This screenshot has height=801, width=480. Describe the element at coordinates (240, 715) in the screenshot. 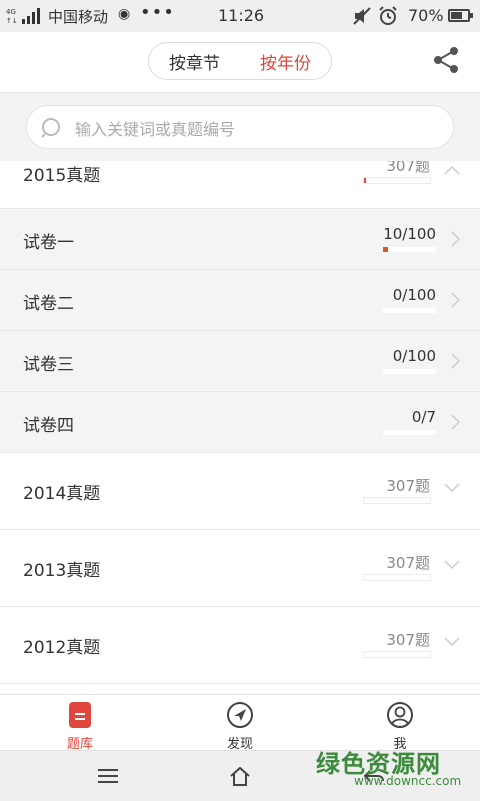

I see `compass-icon` at that location.